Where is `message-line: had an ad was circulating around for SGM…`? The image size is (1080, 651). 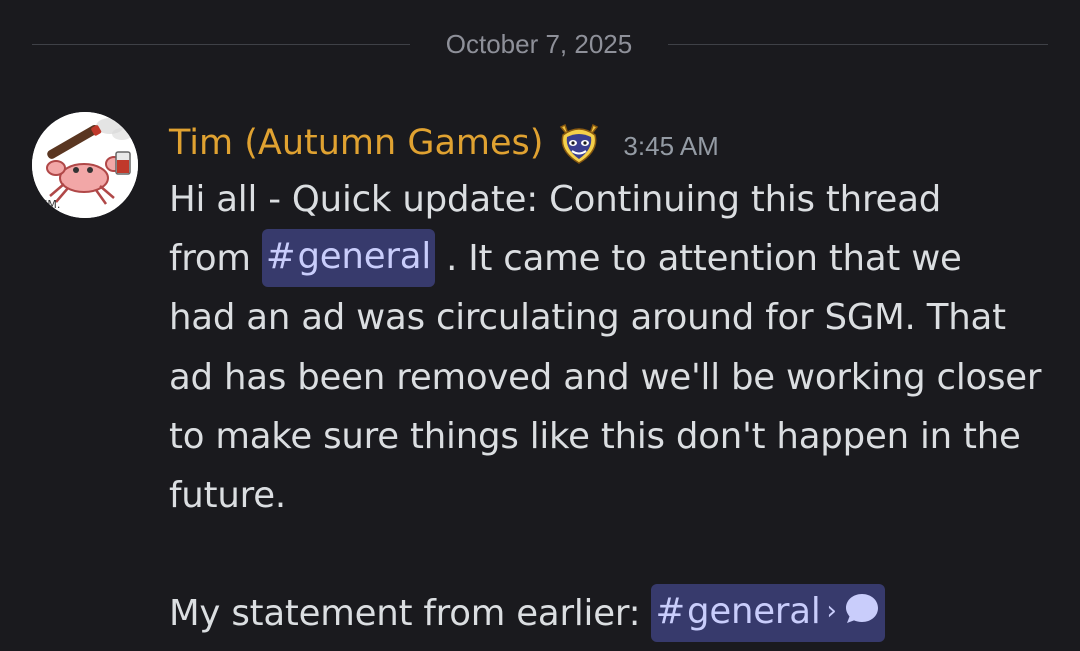 message-line: had an ad was circulating around for SGM… is located at coordinates (587, 318).